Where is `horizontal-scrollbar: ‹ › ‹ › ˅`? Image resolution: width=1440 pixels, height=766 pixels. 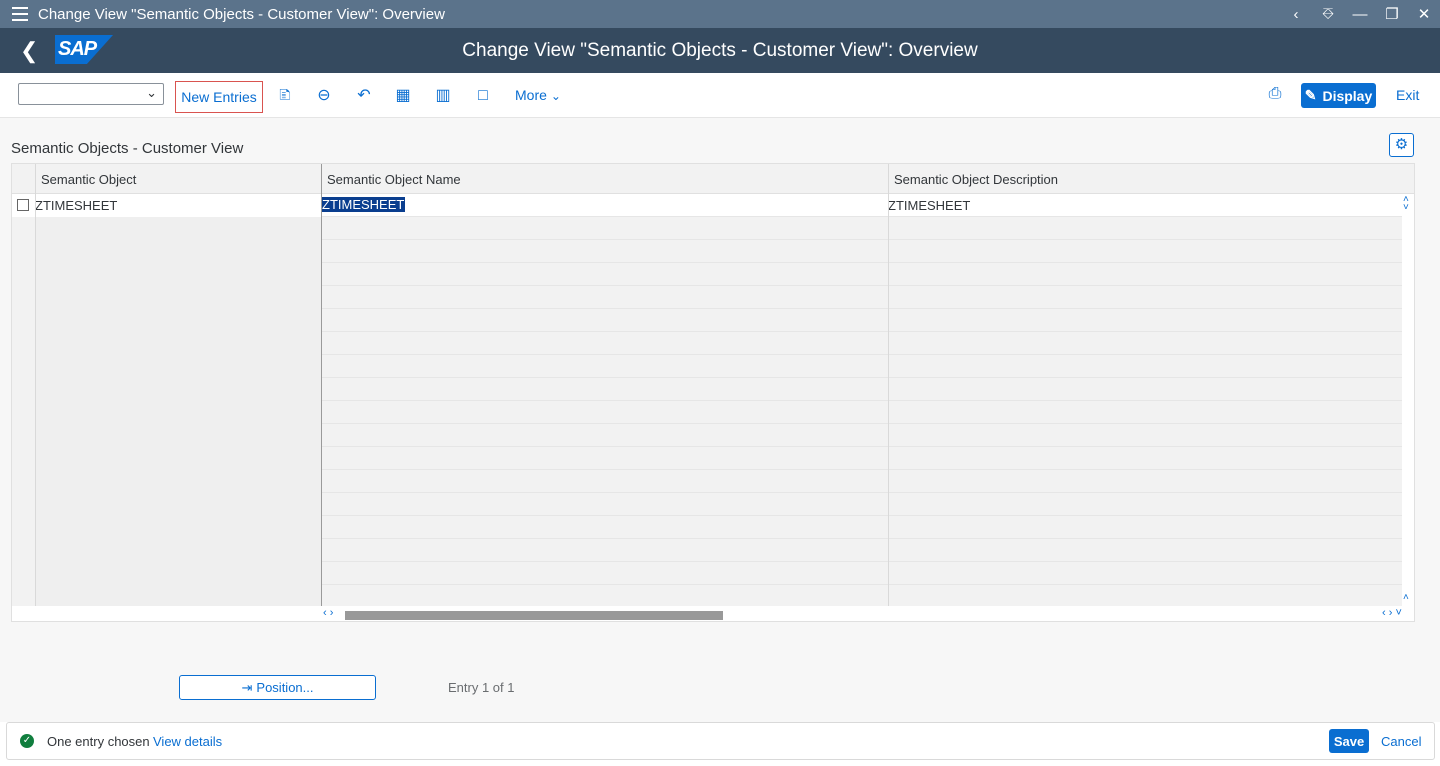 horizontal-scrollbar: ‹ › ‹ › ˅ is located at coordinates (713, 613).